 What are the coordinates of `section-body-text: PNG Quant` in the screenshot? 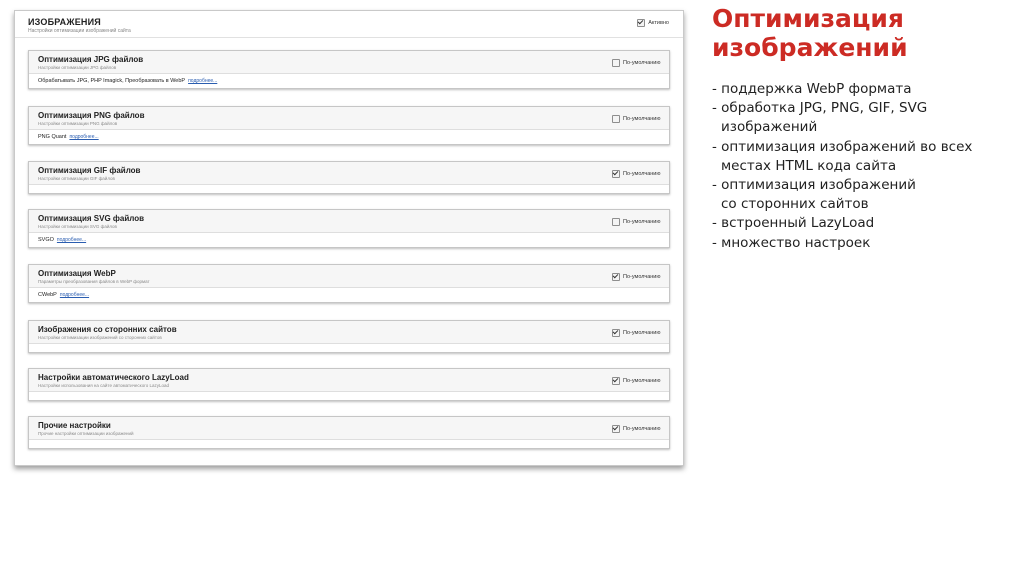 It's located at (52, 137).